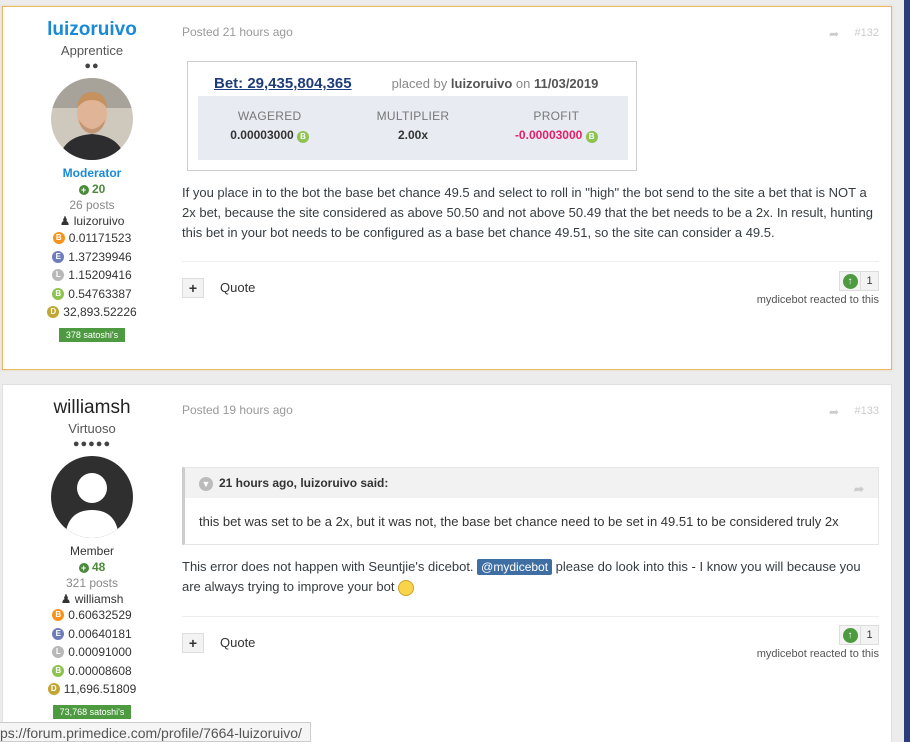  What do you see at coordinates (100, 293) in the screenshot?
I see `balance-value: 0.54763387` at bounding box center [100, 293].